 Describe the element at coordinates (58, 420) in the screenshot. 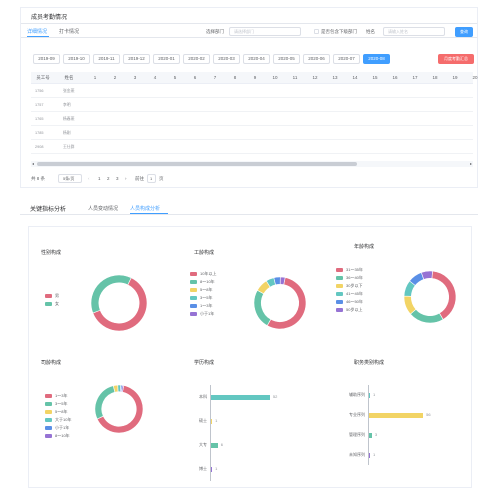

I see `legend-item: 大于10年` at that location.